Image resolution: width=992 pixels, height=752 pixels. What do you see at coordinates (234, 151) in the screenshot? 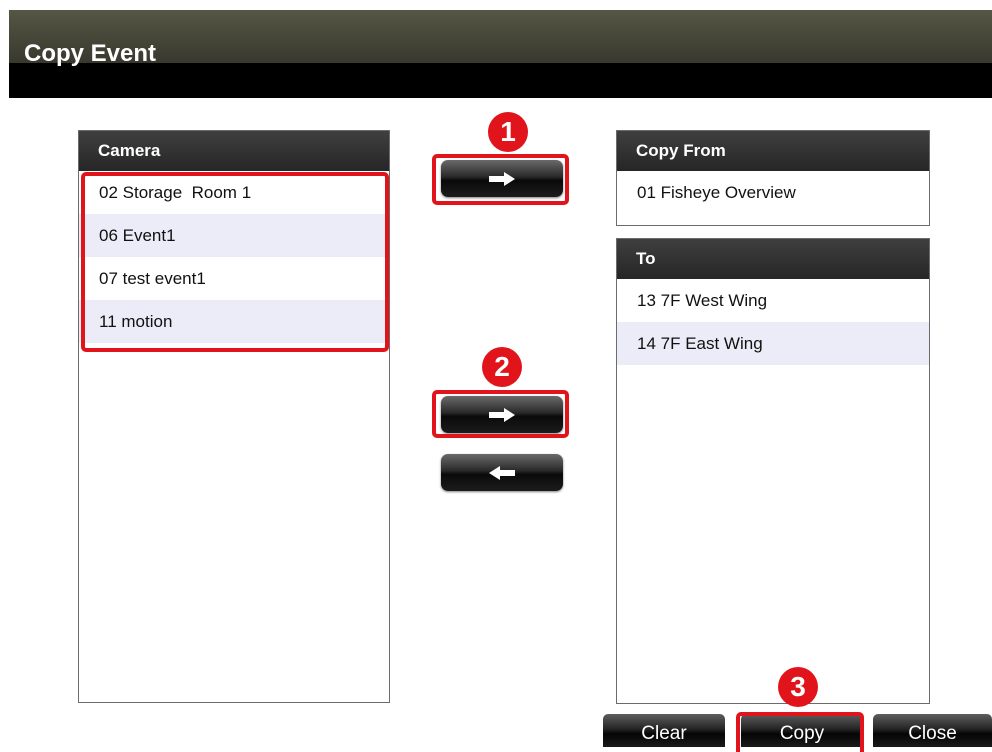
I see `camera-list-header: Camera` at bounding box center [234, 151].